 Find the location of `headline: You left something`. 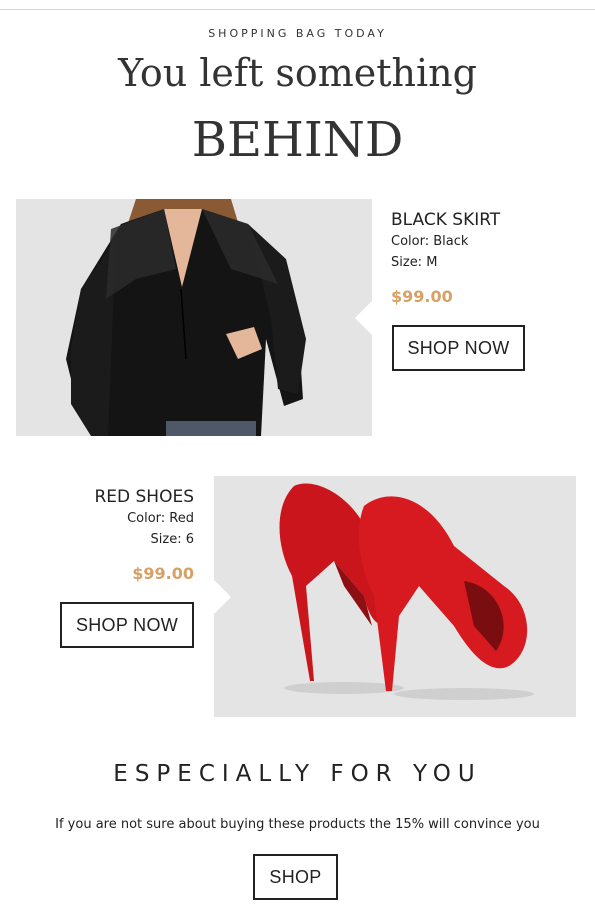

headline: You left something is located at coordinates (297, 73).